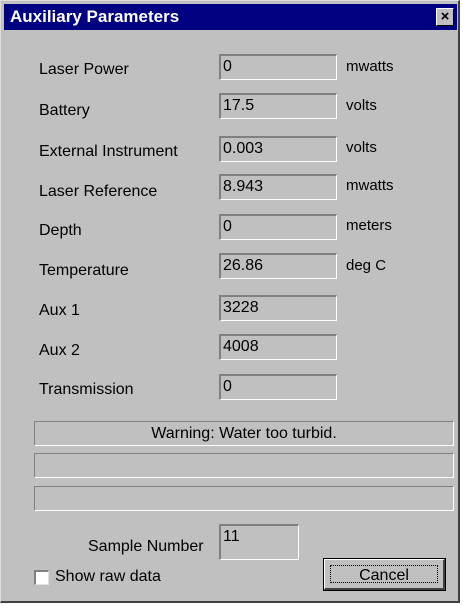 The width and height of the screenshot is (463, 606). I want to click on label-temperature: Temperature, so click(84, 270).